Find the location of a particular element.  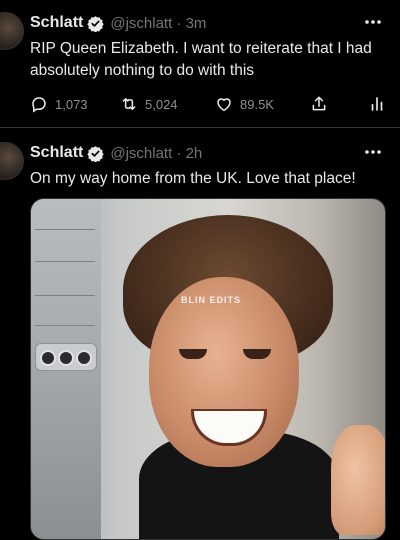

tweet-header: Schlatt @jschlatt · 3m is located at coordinates (118, 23).